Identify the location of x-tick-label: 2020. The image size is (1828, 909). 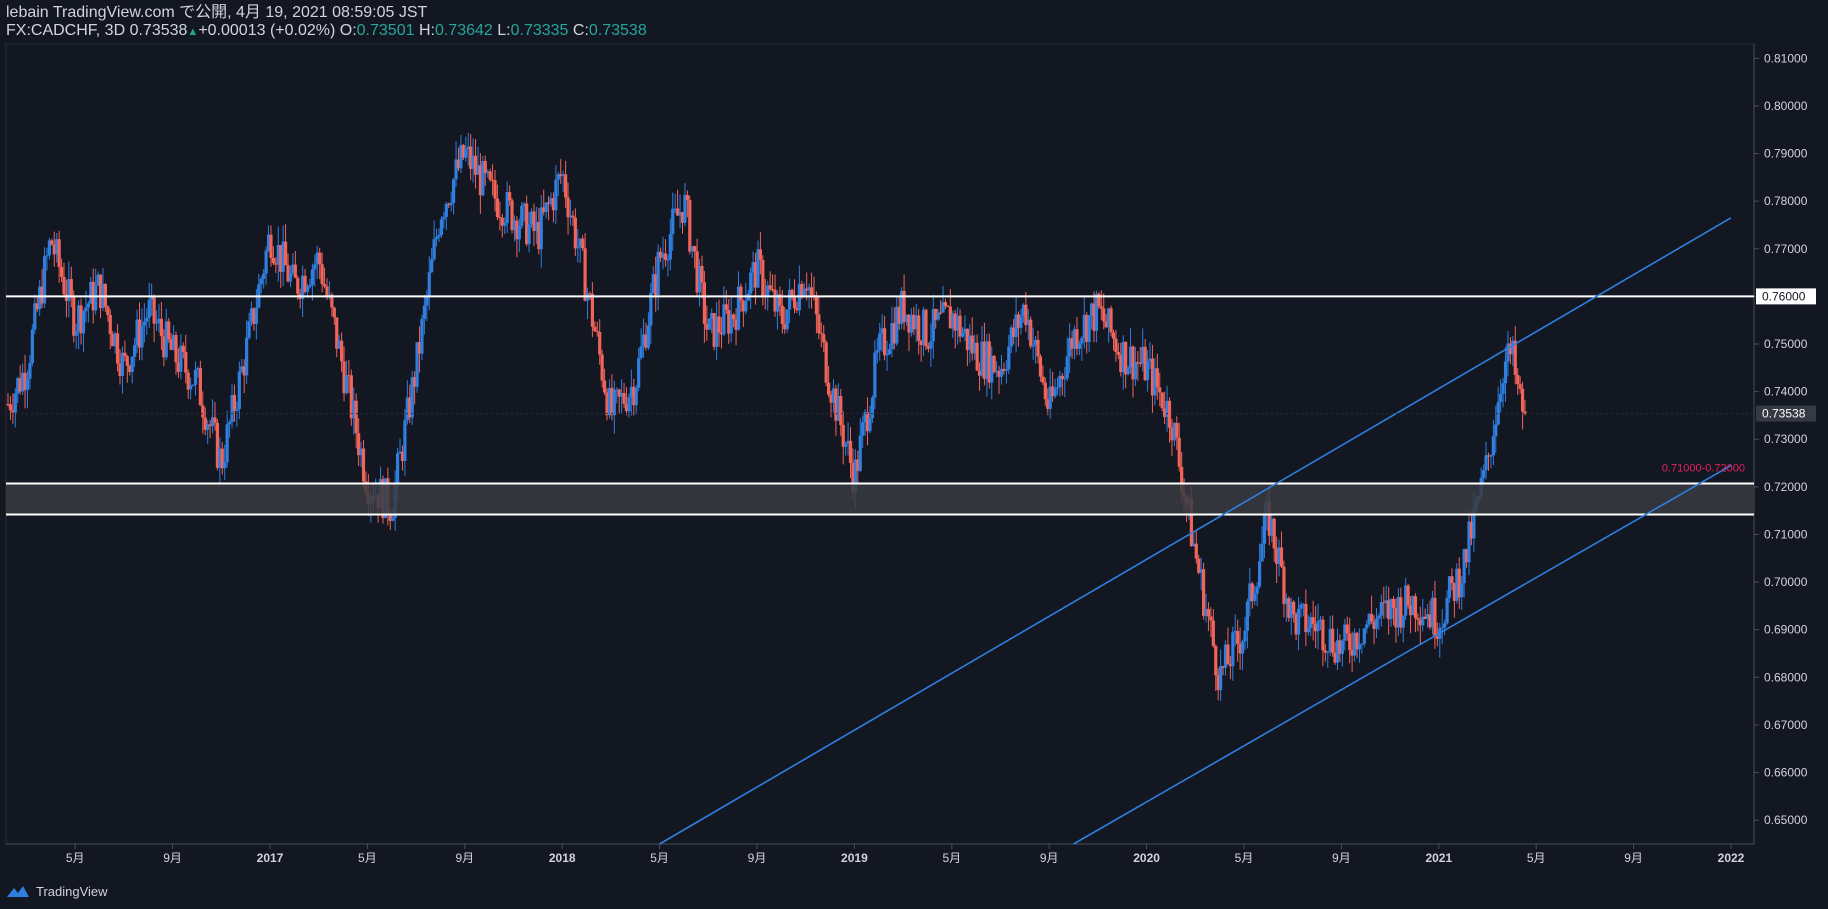
(1146, 858).